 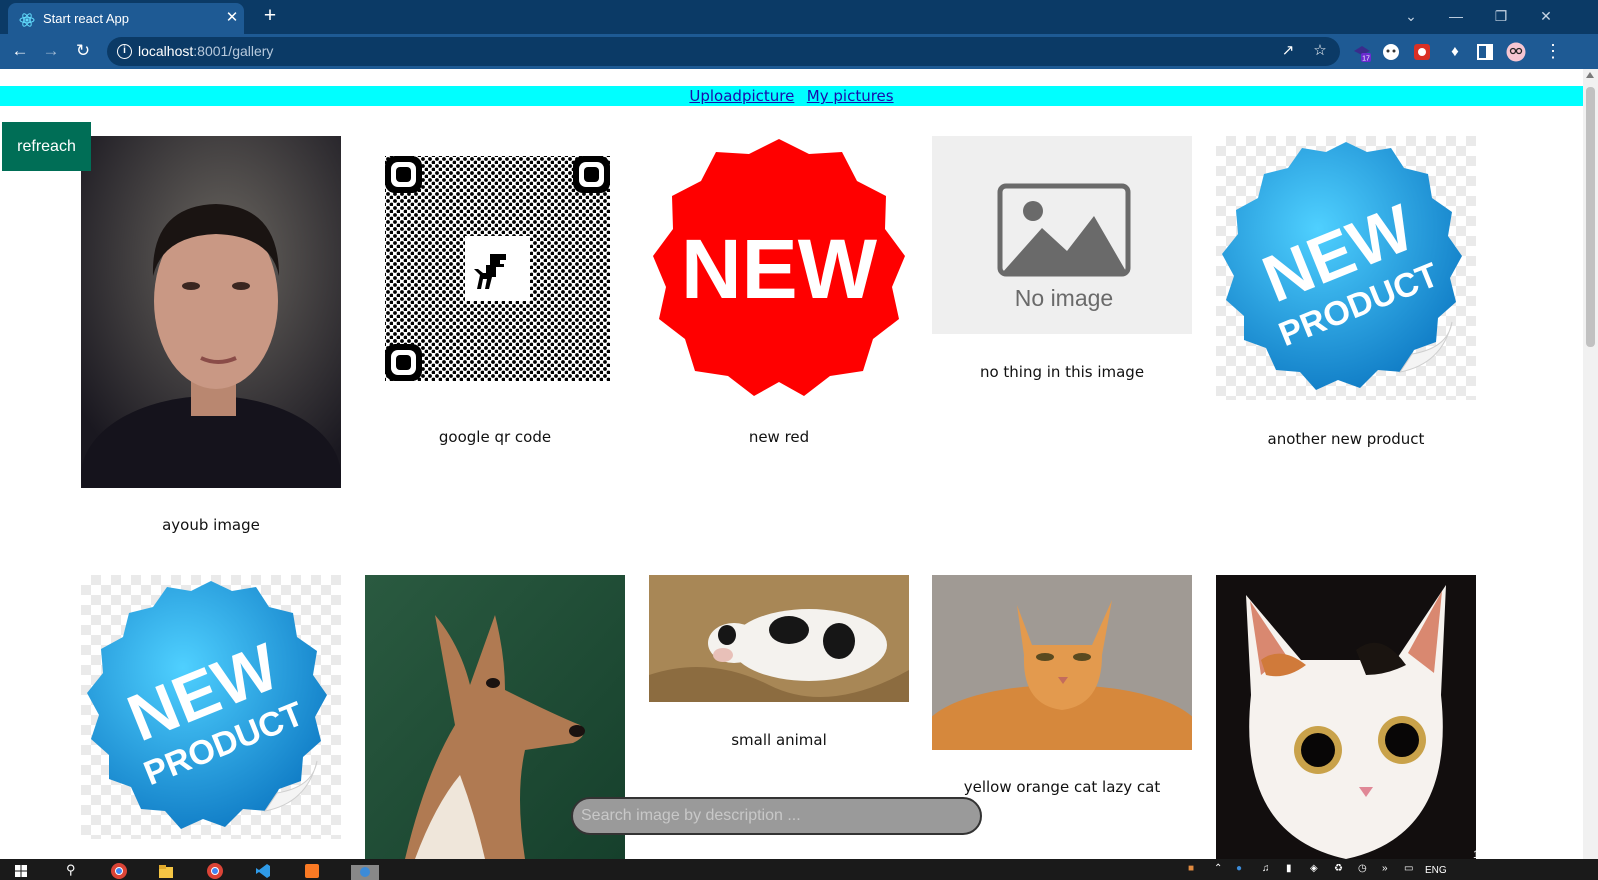 I want to click on tray-wifi-icon: ◈, so click(x=1314, y=868).